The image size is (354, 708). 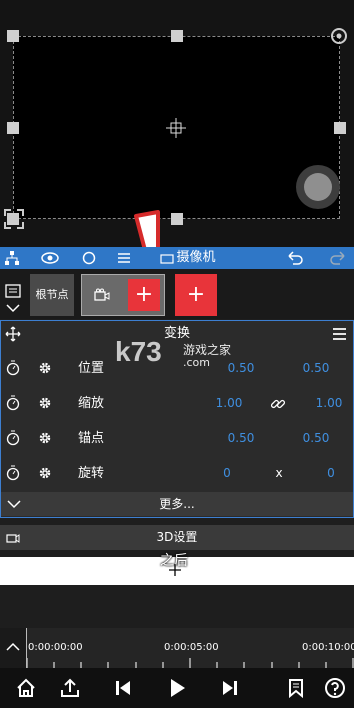 What do you see at coordinates (196, 362) in the screenshot?
I see `watermark-line2: .com` at bounding box center [196, 362].